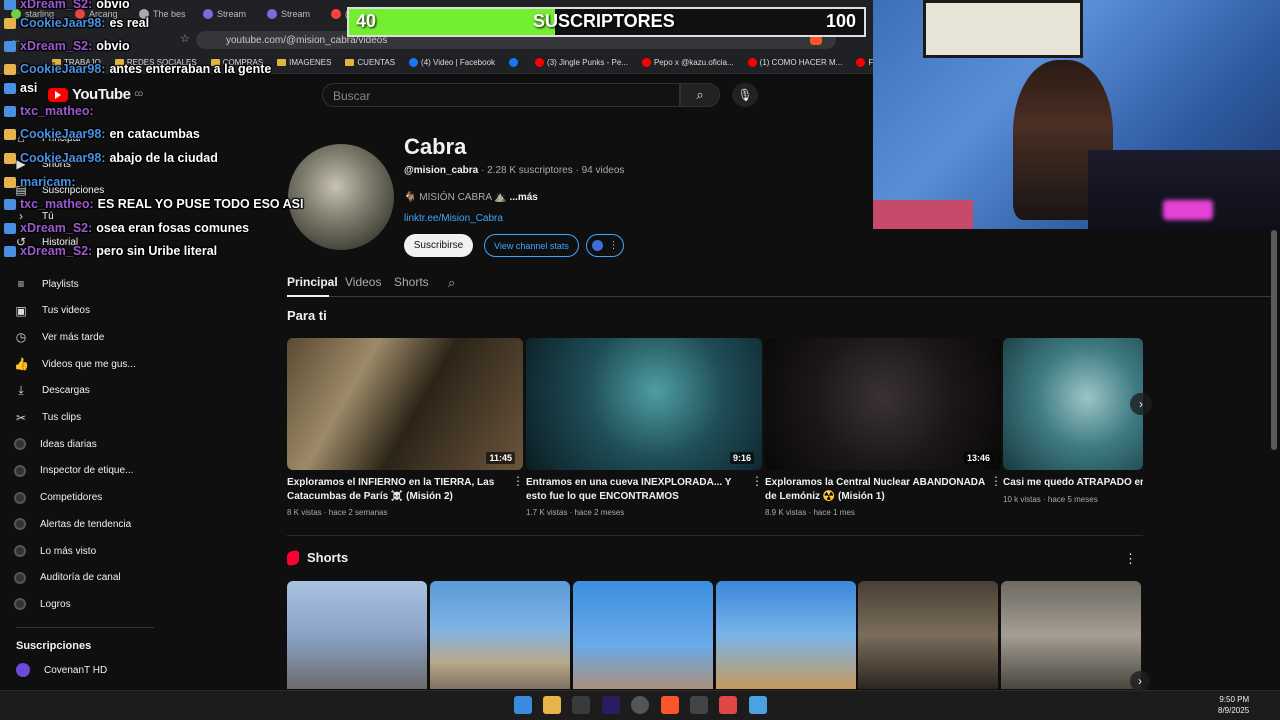 This screenshot has width=1280, height=720. Describe the element at coordinates (376, 62) in the screenshot. I see `bookmark-label: CUENTAS` at that location.